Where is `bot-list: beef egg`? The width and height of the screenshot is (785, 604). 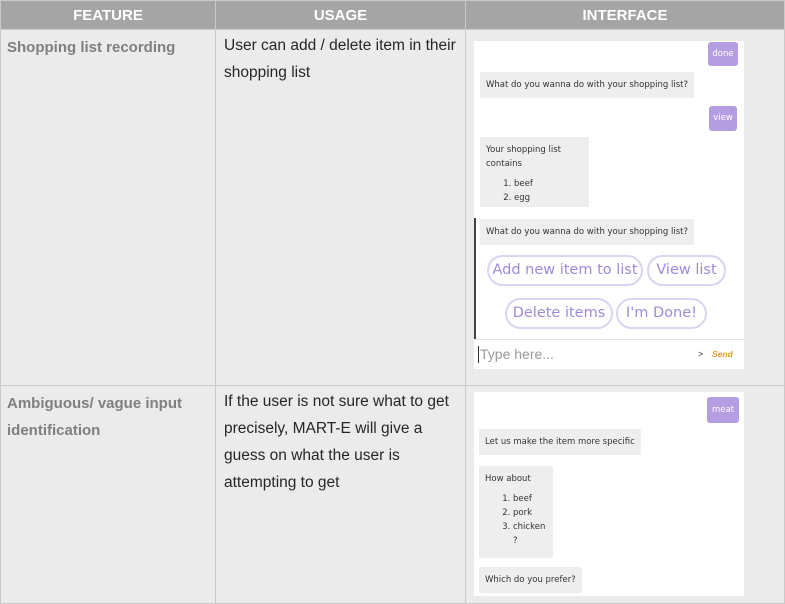
bot-list: beef egg is located at coordinates (534, 191).